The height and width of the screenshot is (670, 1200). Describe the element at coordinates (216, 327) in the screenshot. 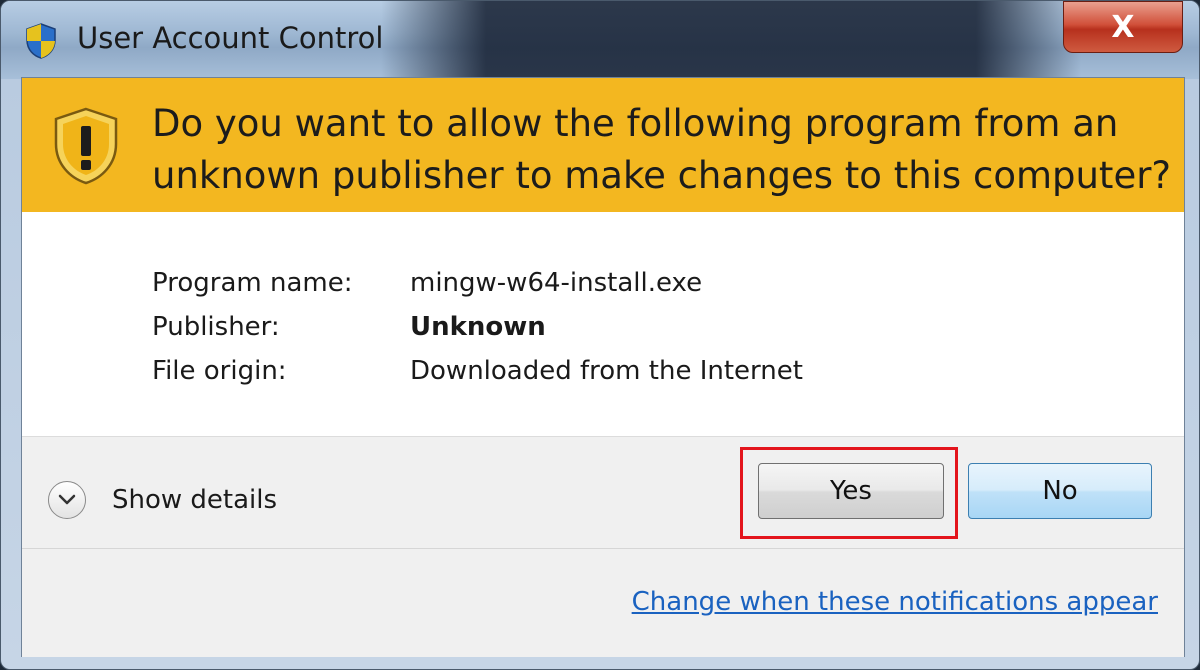

I see `info-label: Publisher:` at that location.